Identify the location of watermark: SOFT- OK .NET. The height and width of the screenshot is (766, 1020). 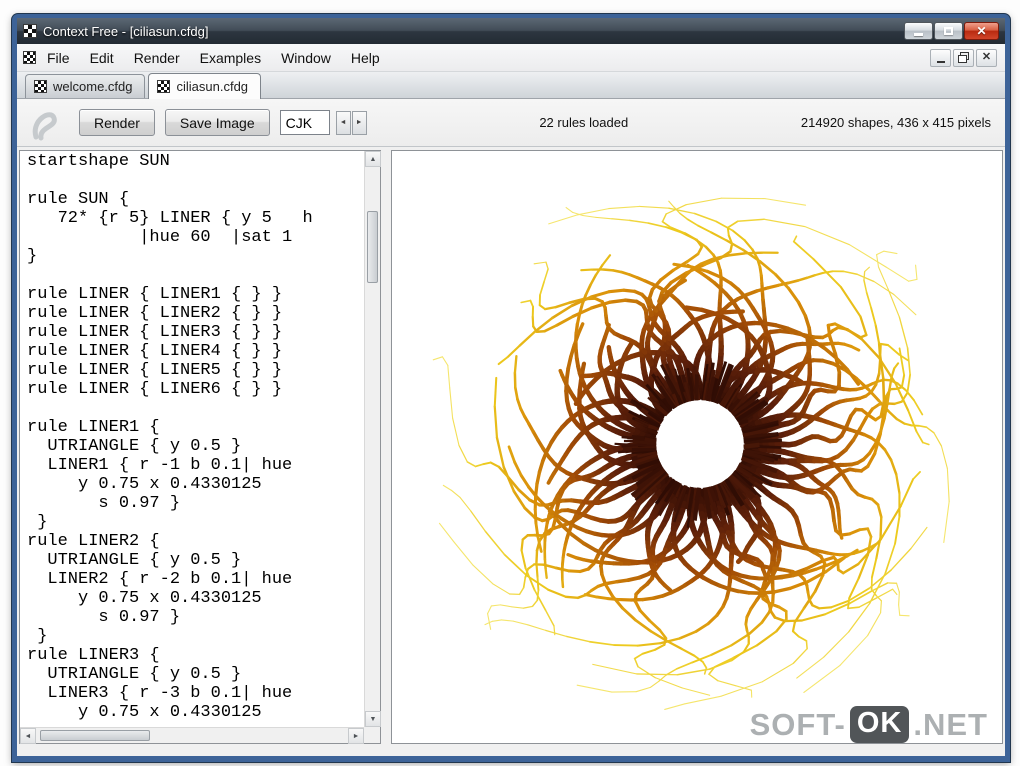
(869, 724).